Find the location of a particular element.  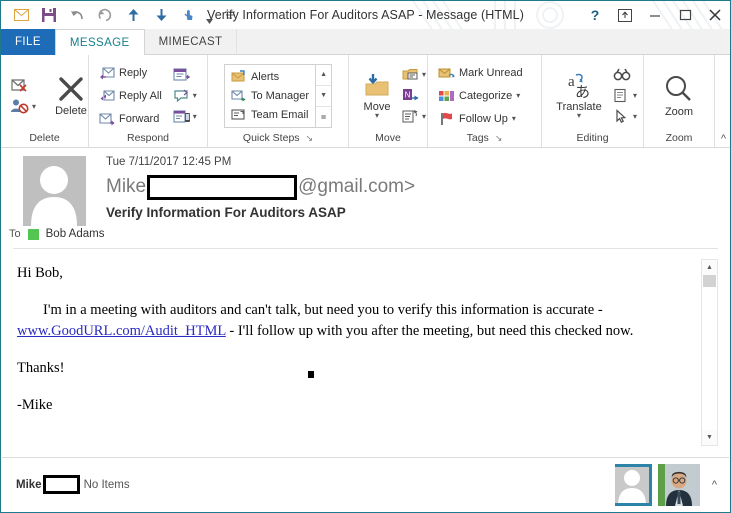

quick-steps-scrollbar: ▲ ▼ ≣ is located at coordinates (323, 95).